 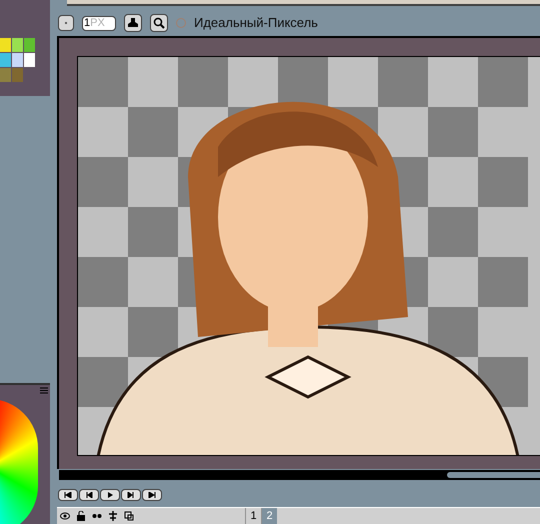 What do you see at coordinates (113, 516) in the screenshot?
I see `hierarchy-icon` at bounding box center [113, 516].